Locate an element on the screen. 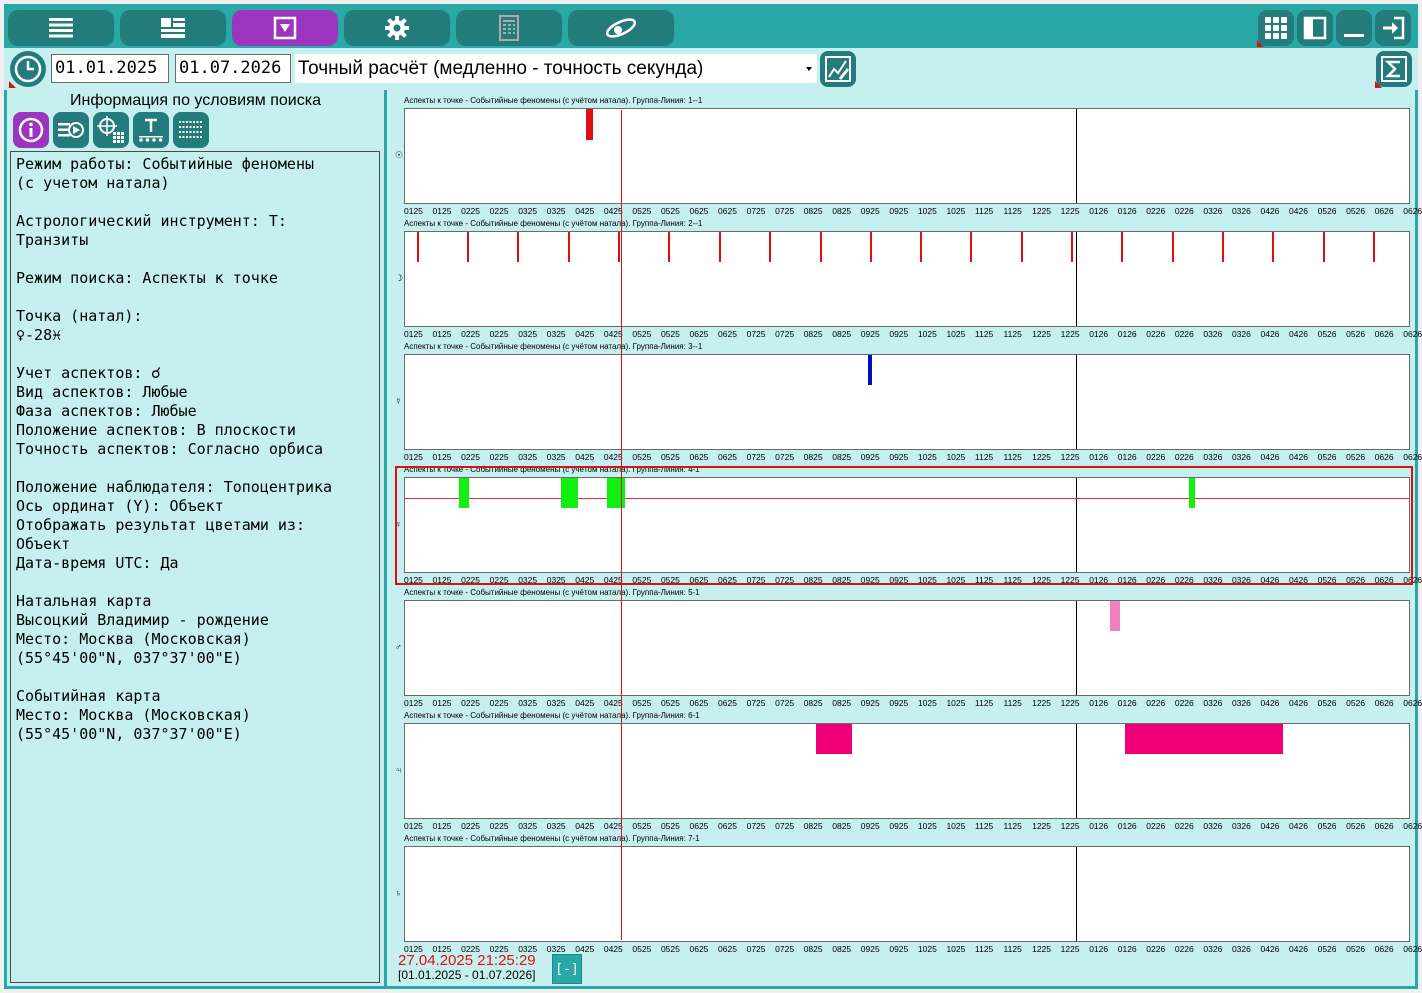 This screenshot has width=1422, height=993. orbit-logo-button is located at coordinates (621, 28).